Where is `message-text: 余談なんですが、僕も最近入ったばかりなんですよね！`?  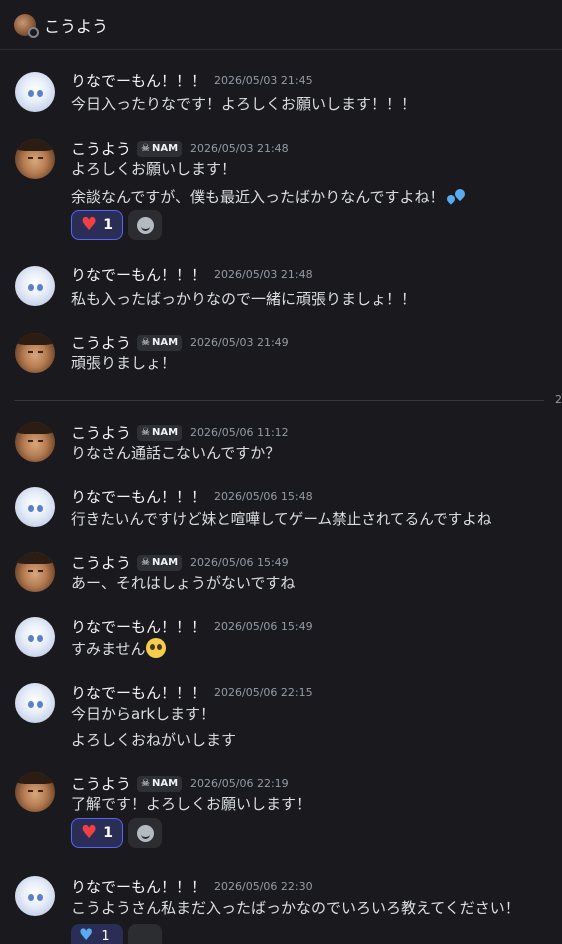 message-text: 余談なんですが、僕も最近入ったばかりなんですよね！ is located at coordinates (258, 197).